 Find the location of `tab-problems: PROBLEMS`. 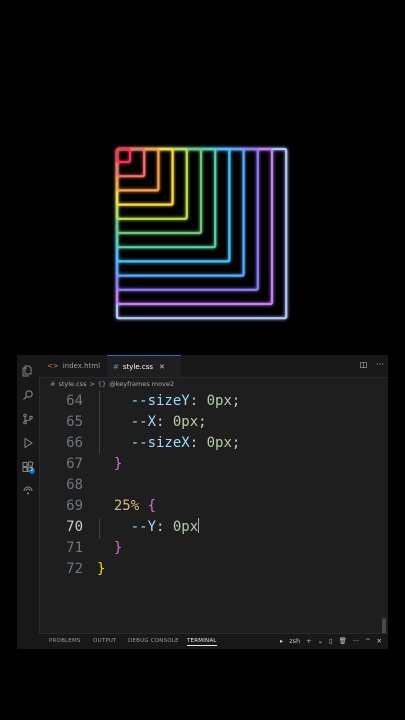

tab-problems: PROBLEMS is located at coordinates (65, 641).